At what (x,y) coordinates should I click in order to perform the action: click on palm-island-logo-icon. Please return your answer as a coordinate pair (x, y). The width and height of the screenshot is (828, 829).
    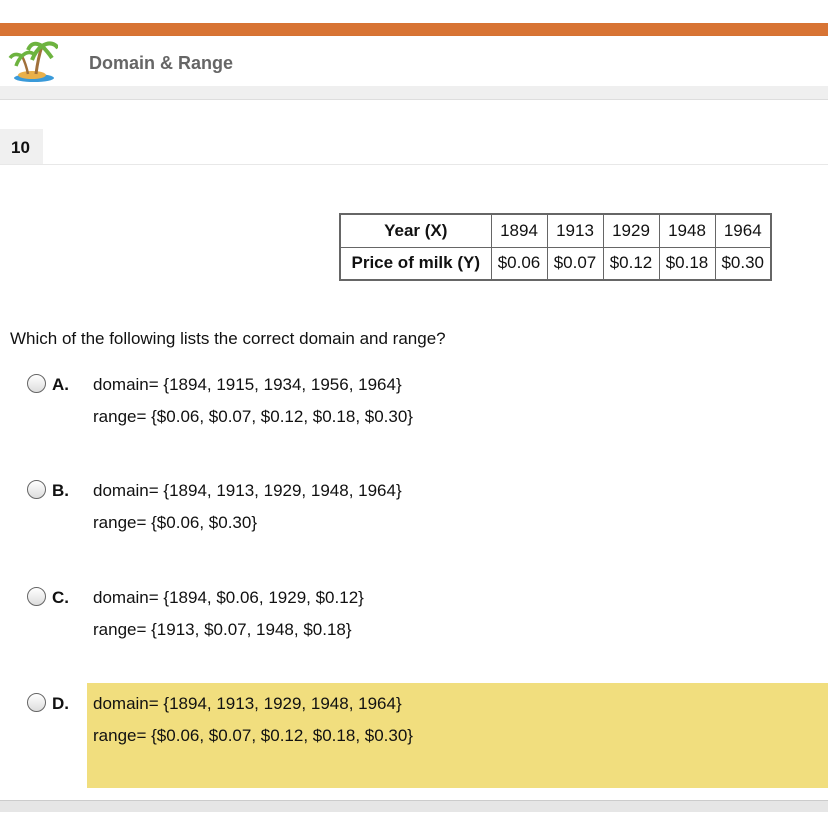
    Looking at the image, I should click on (33, 61).